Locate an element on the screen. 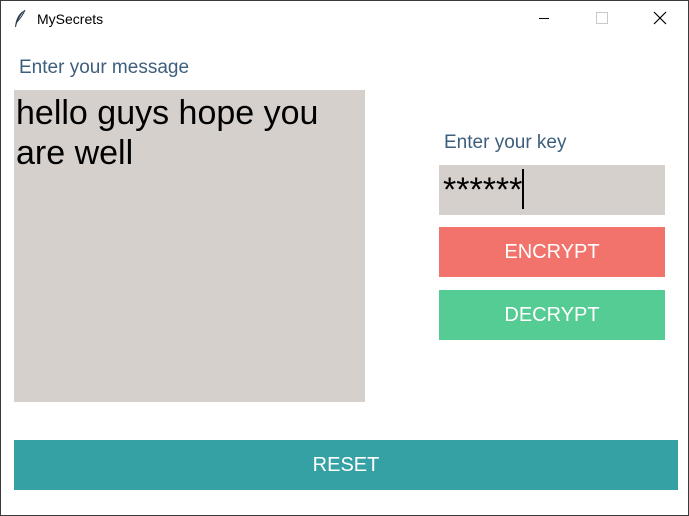 The height and width of the screenshot is (516, 689). key-value: ****** is located at coordinates (483, 190).